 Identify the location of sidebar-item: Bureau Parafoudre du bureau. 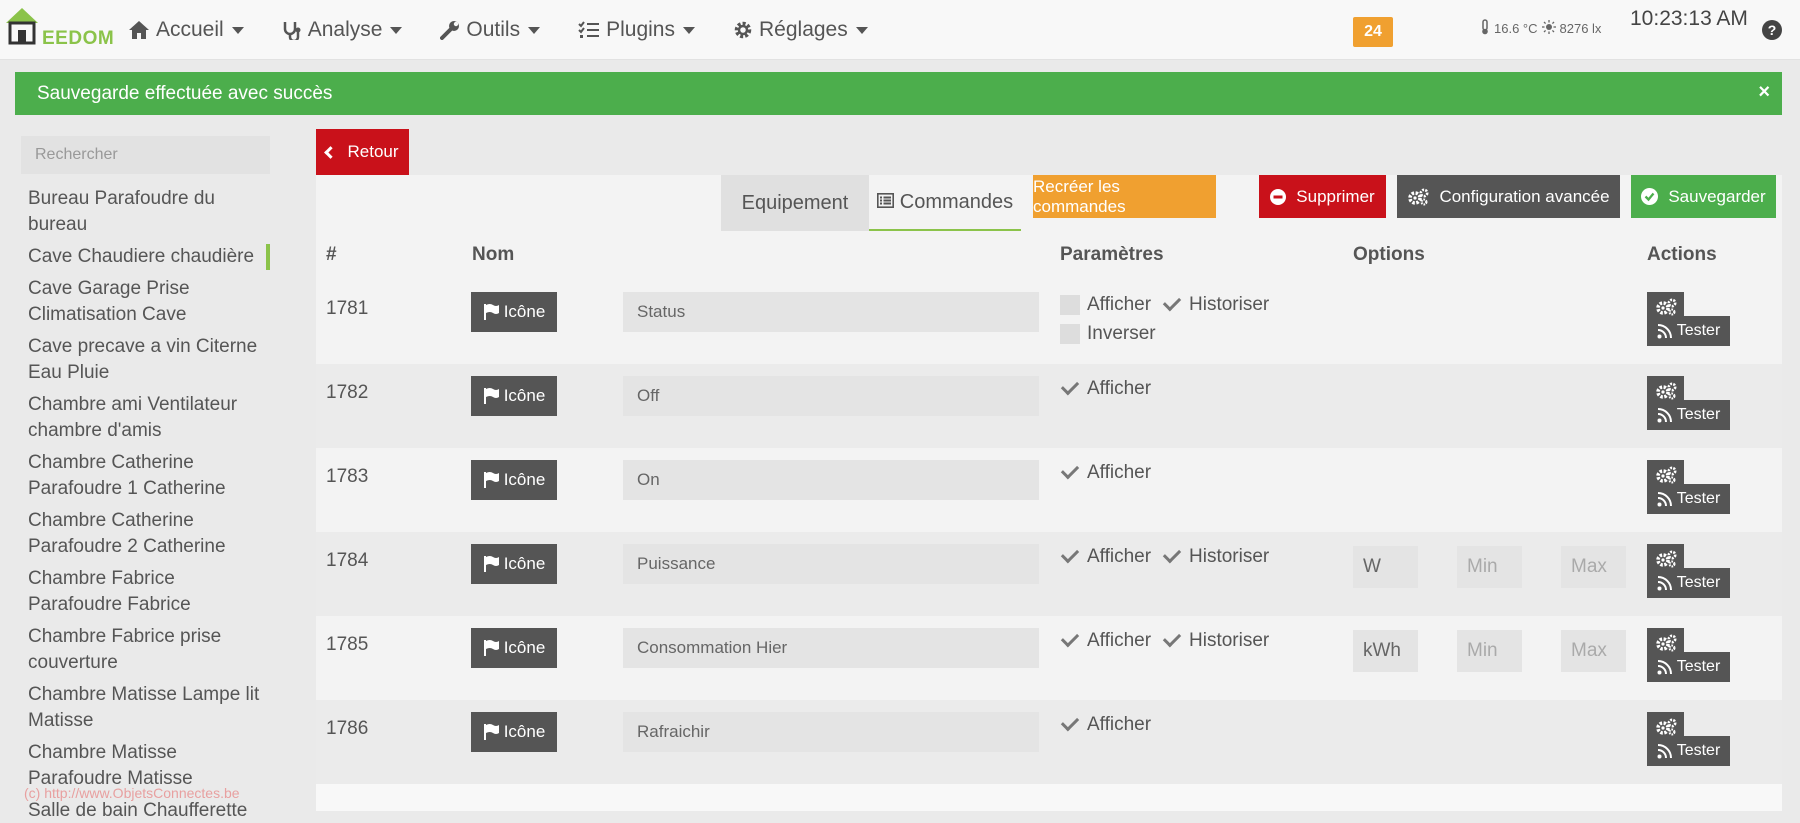
(149, 212).